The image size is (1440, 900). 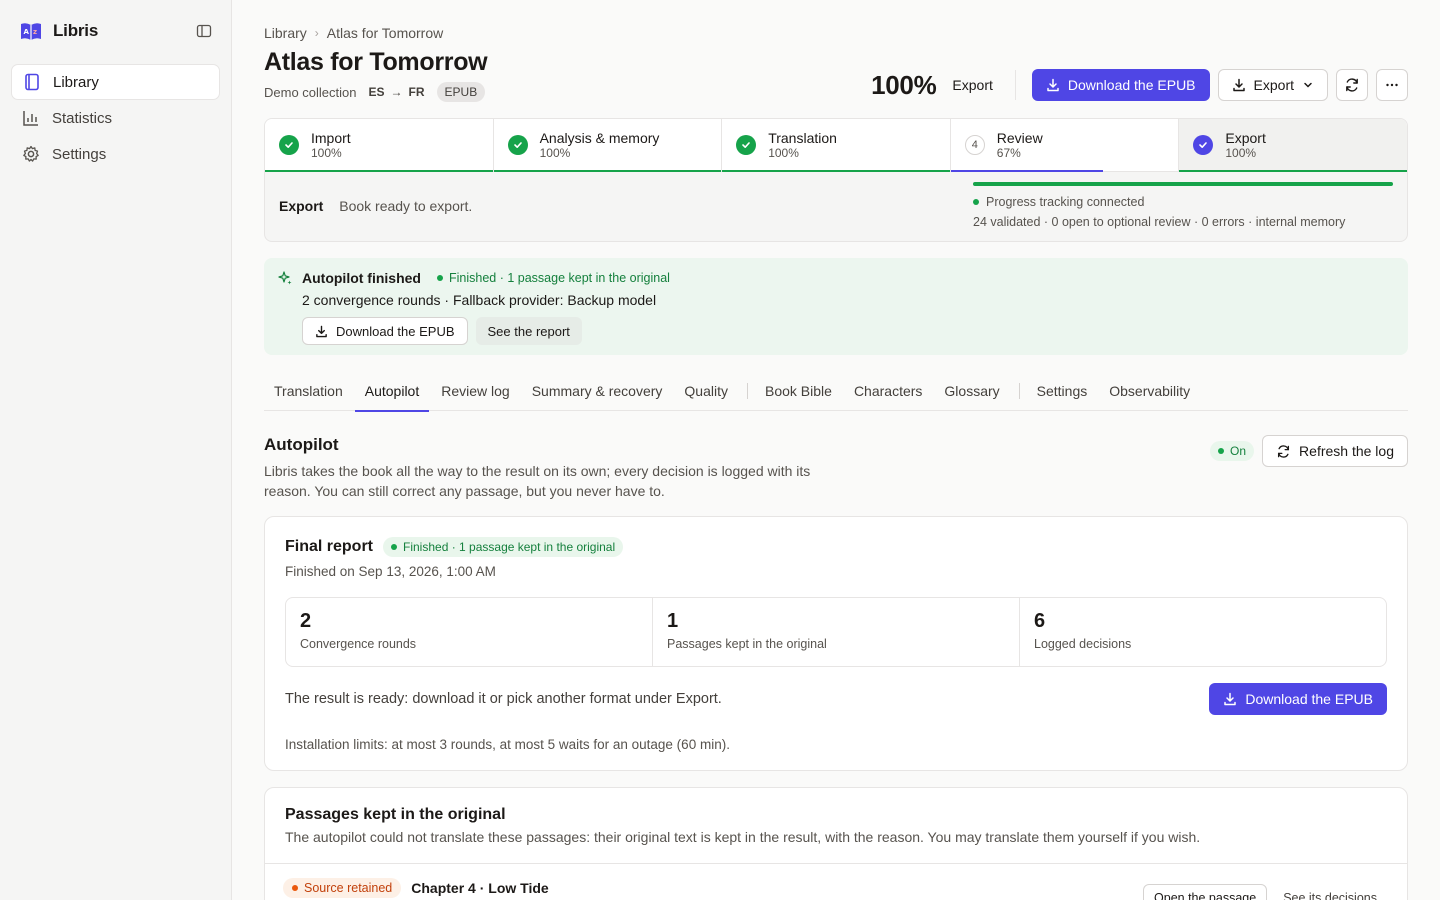 I want to click on step-name: Translation, so click(x=802, y=138).